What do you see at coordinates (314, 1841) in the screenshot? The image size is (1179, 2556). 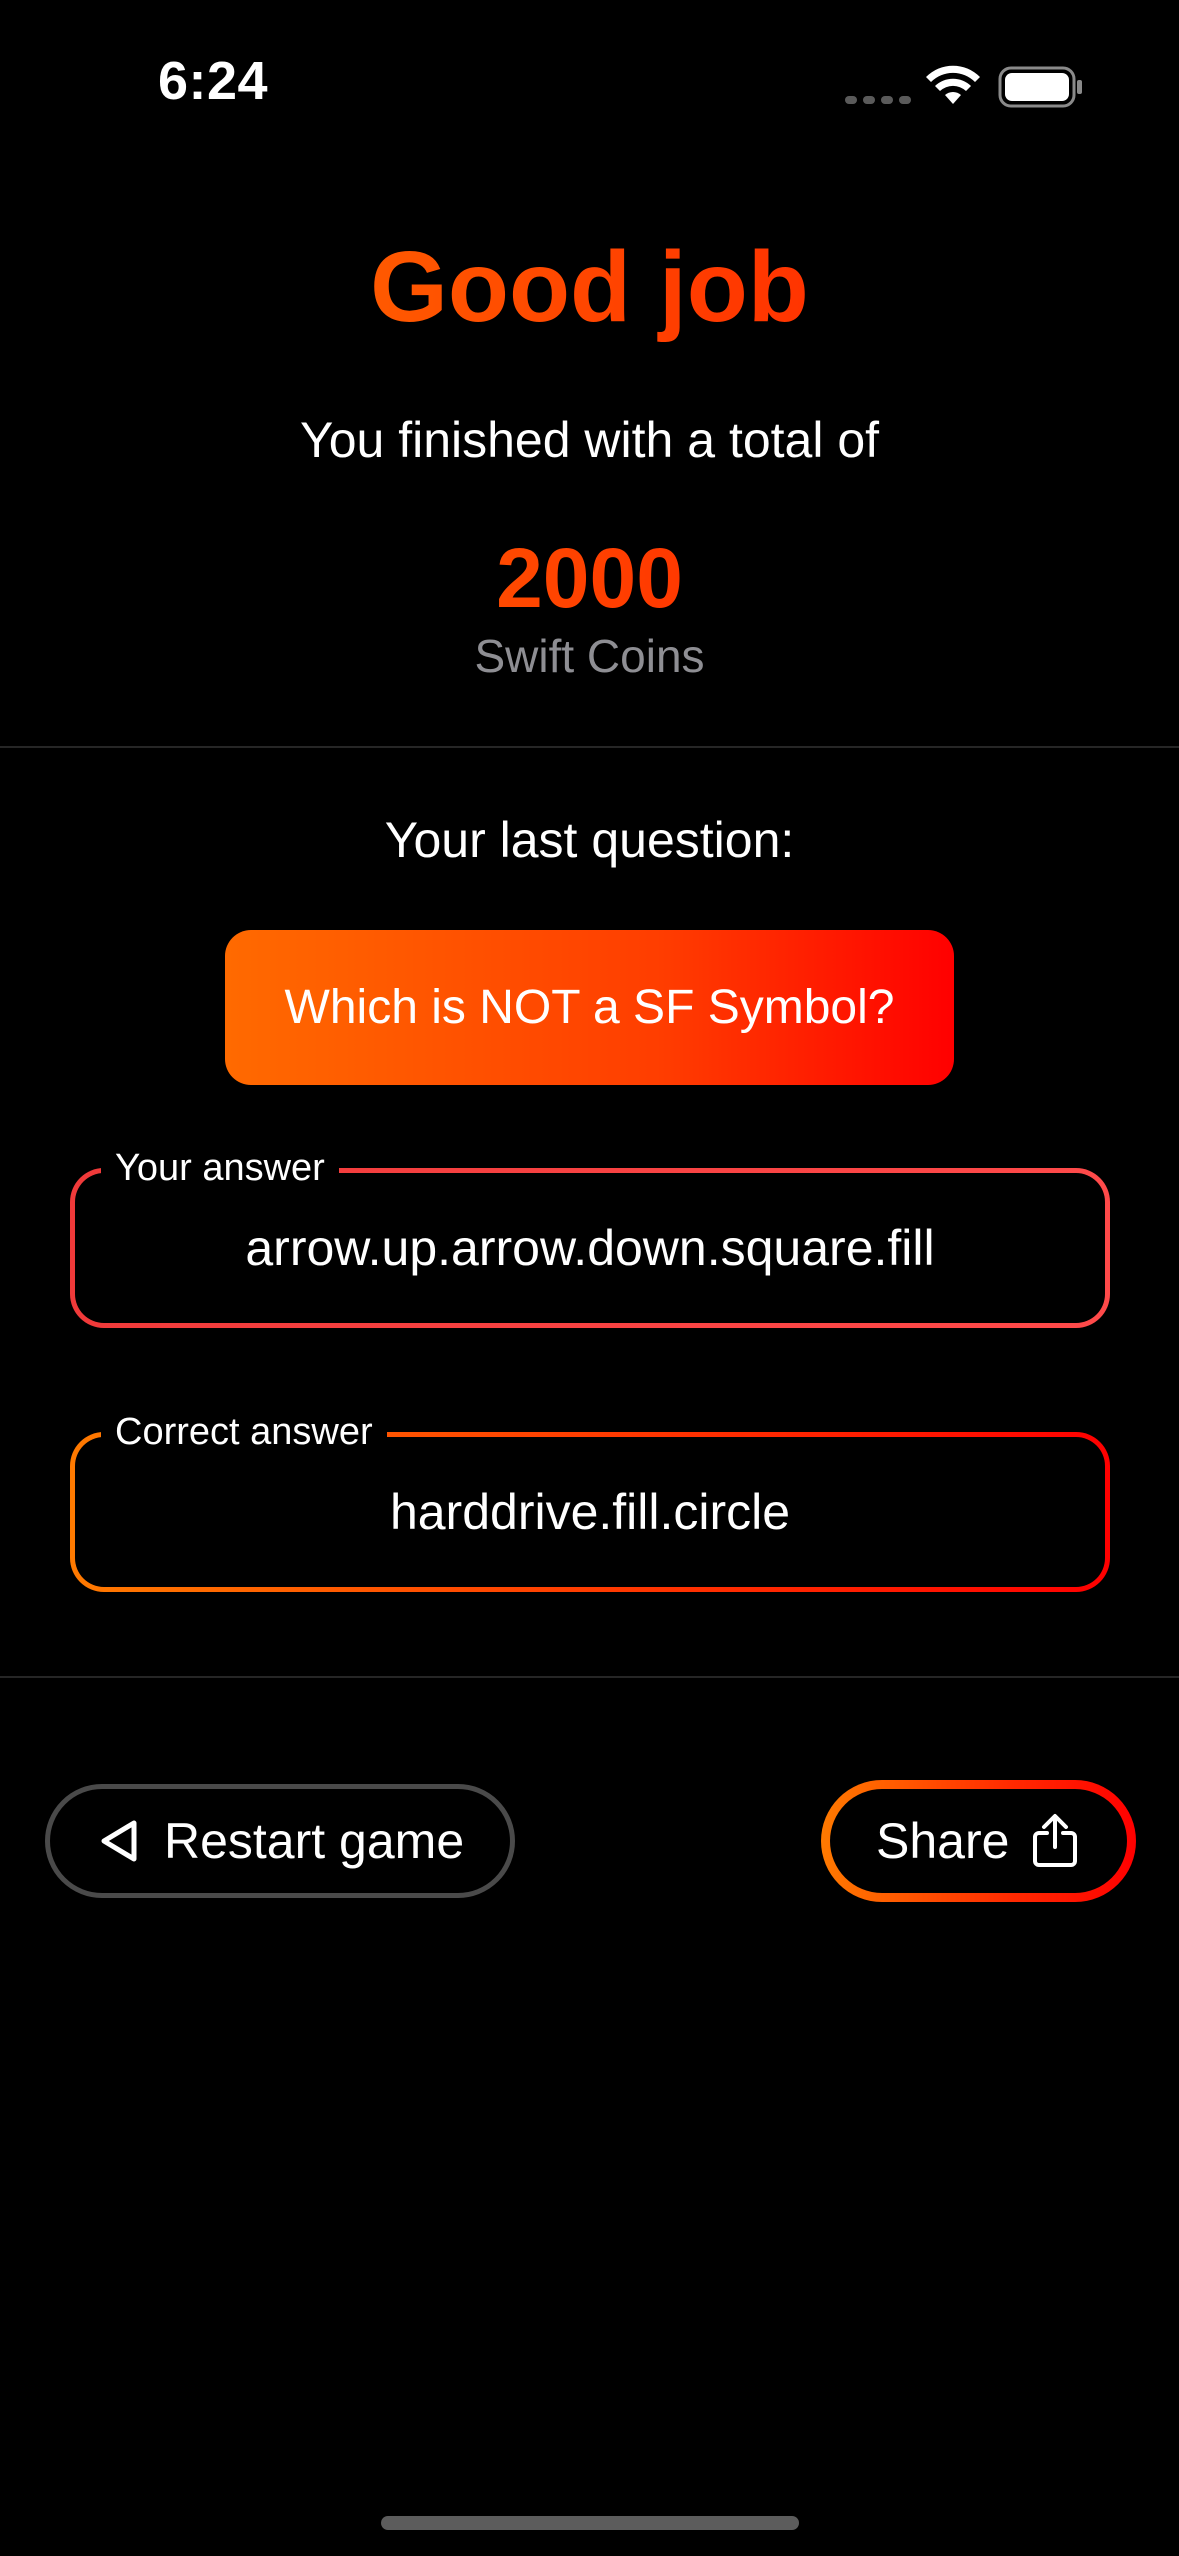 I see `restart-game-label: Restart game` at bounding box center [314, 1841].